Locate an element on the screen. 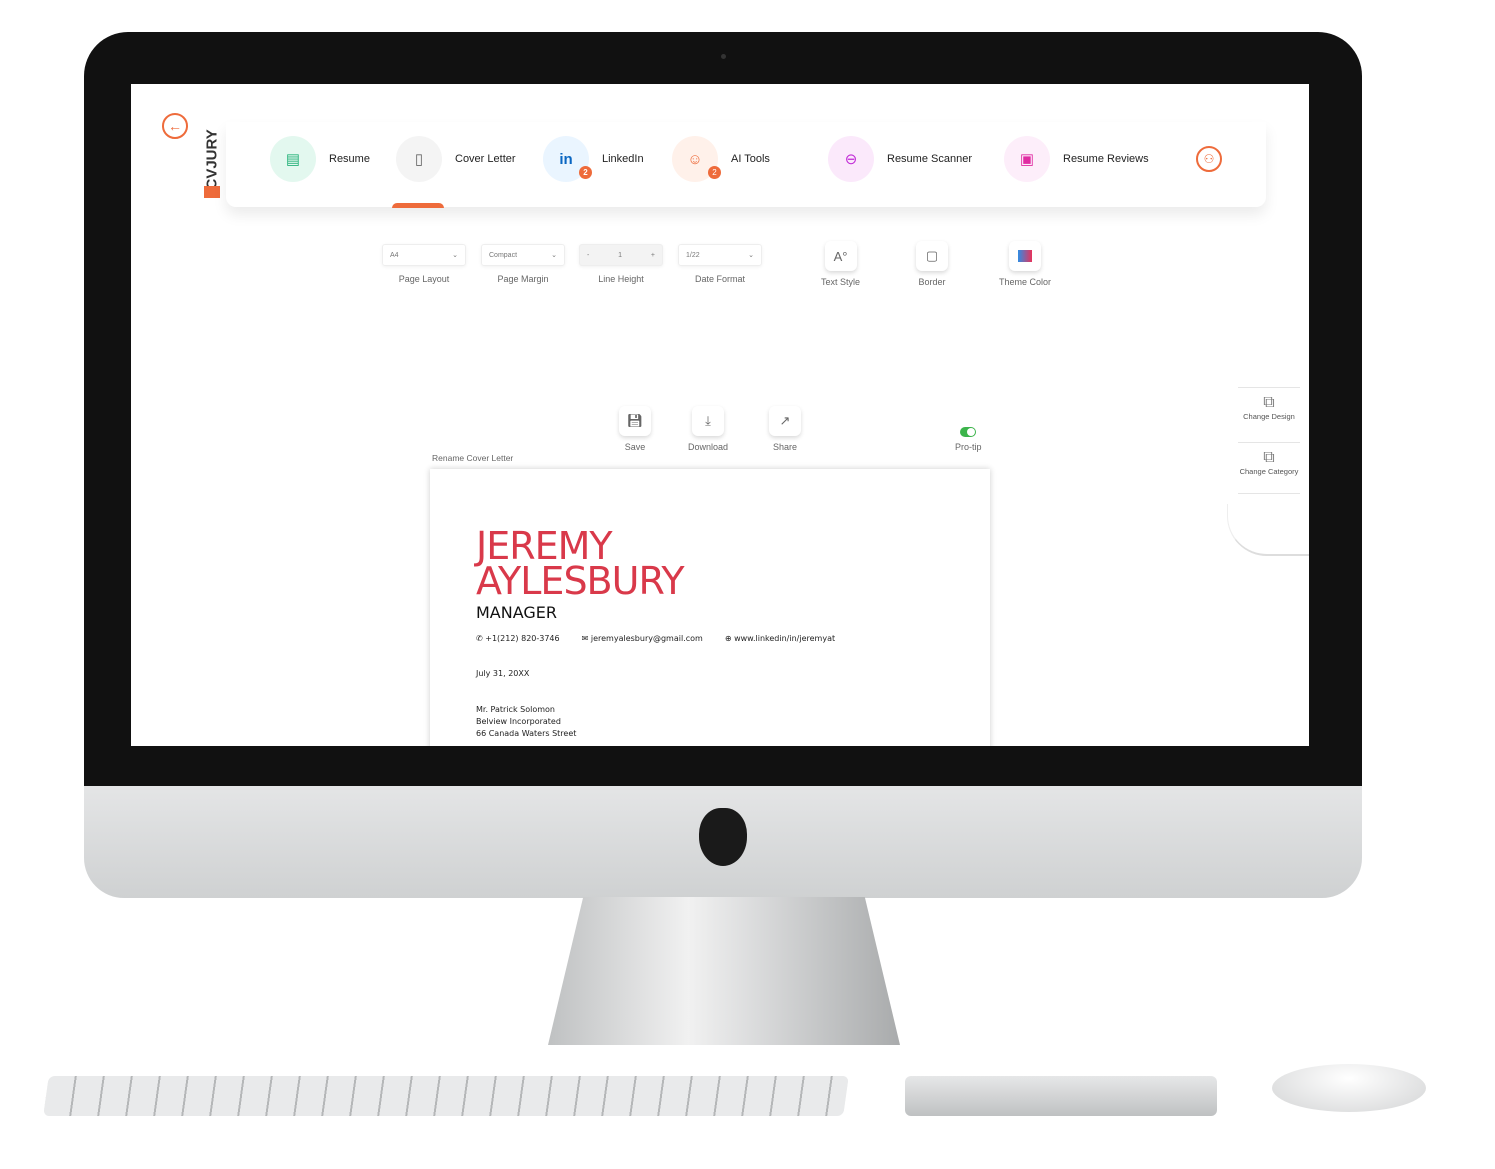 This screenshot has height=1169, width=1495. job-title: MANAGER is located at coordinates (517, 612).